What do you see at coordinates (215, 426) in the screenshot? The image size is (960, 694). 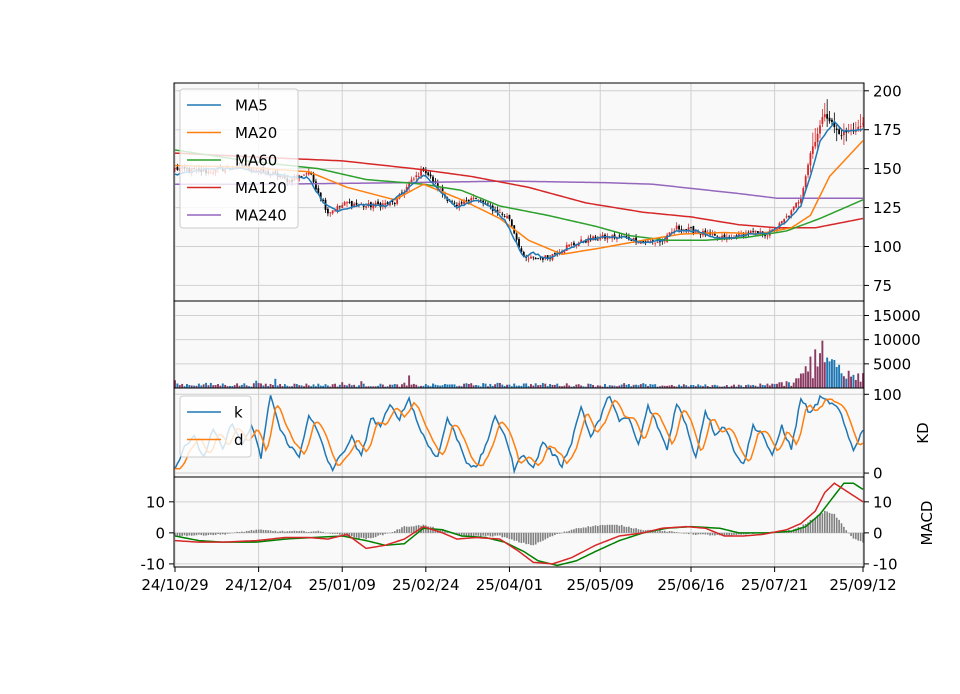 I see `kd-legend: kd` at bounding box center [215, 426].